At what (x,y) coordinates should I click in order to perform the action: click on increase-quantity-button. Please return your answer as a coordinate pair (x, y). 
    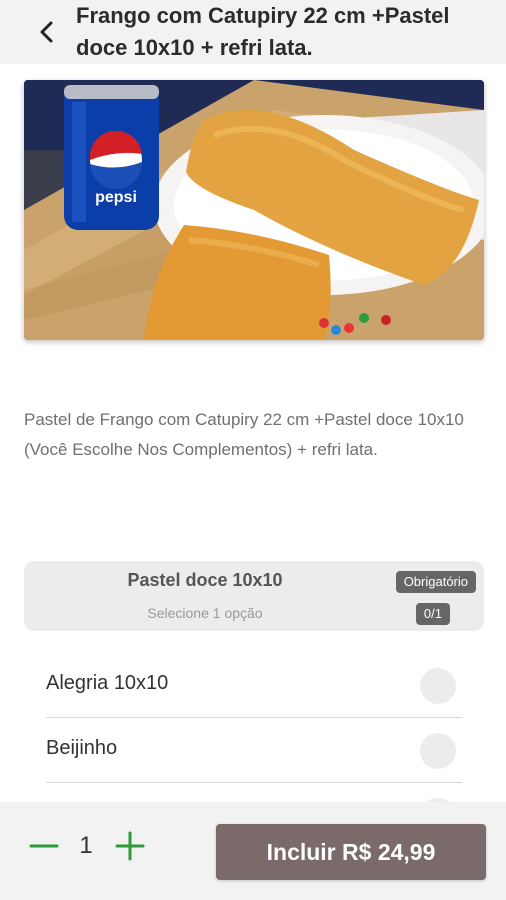
    Looking at the image, I should click on (130, 846).